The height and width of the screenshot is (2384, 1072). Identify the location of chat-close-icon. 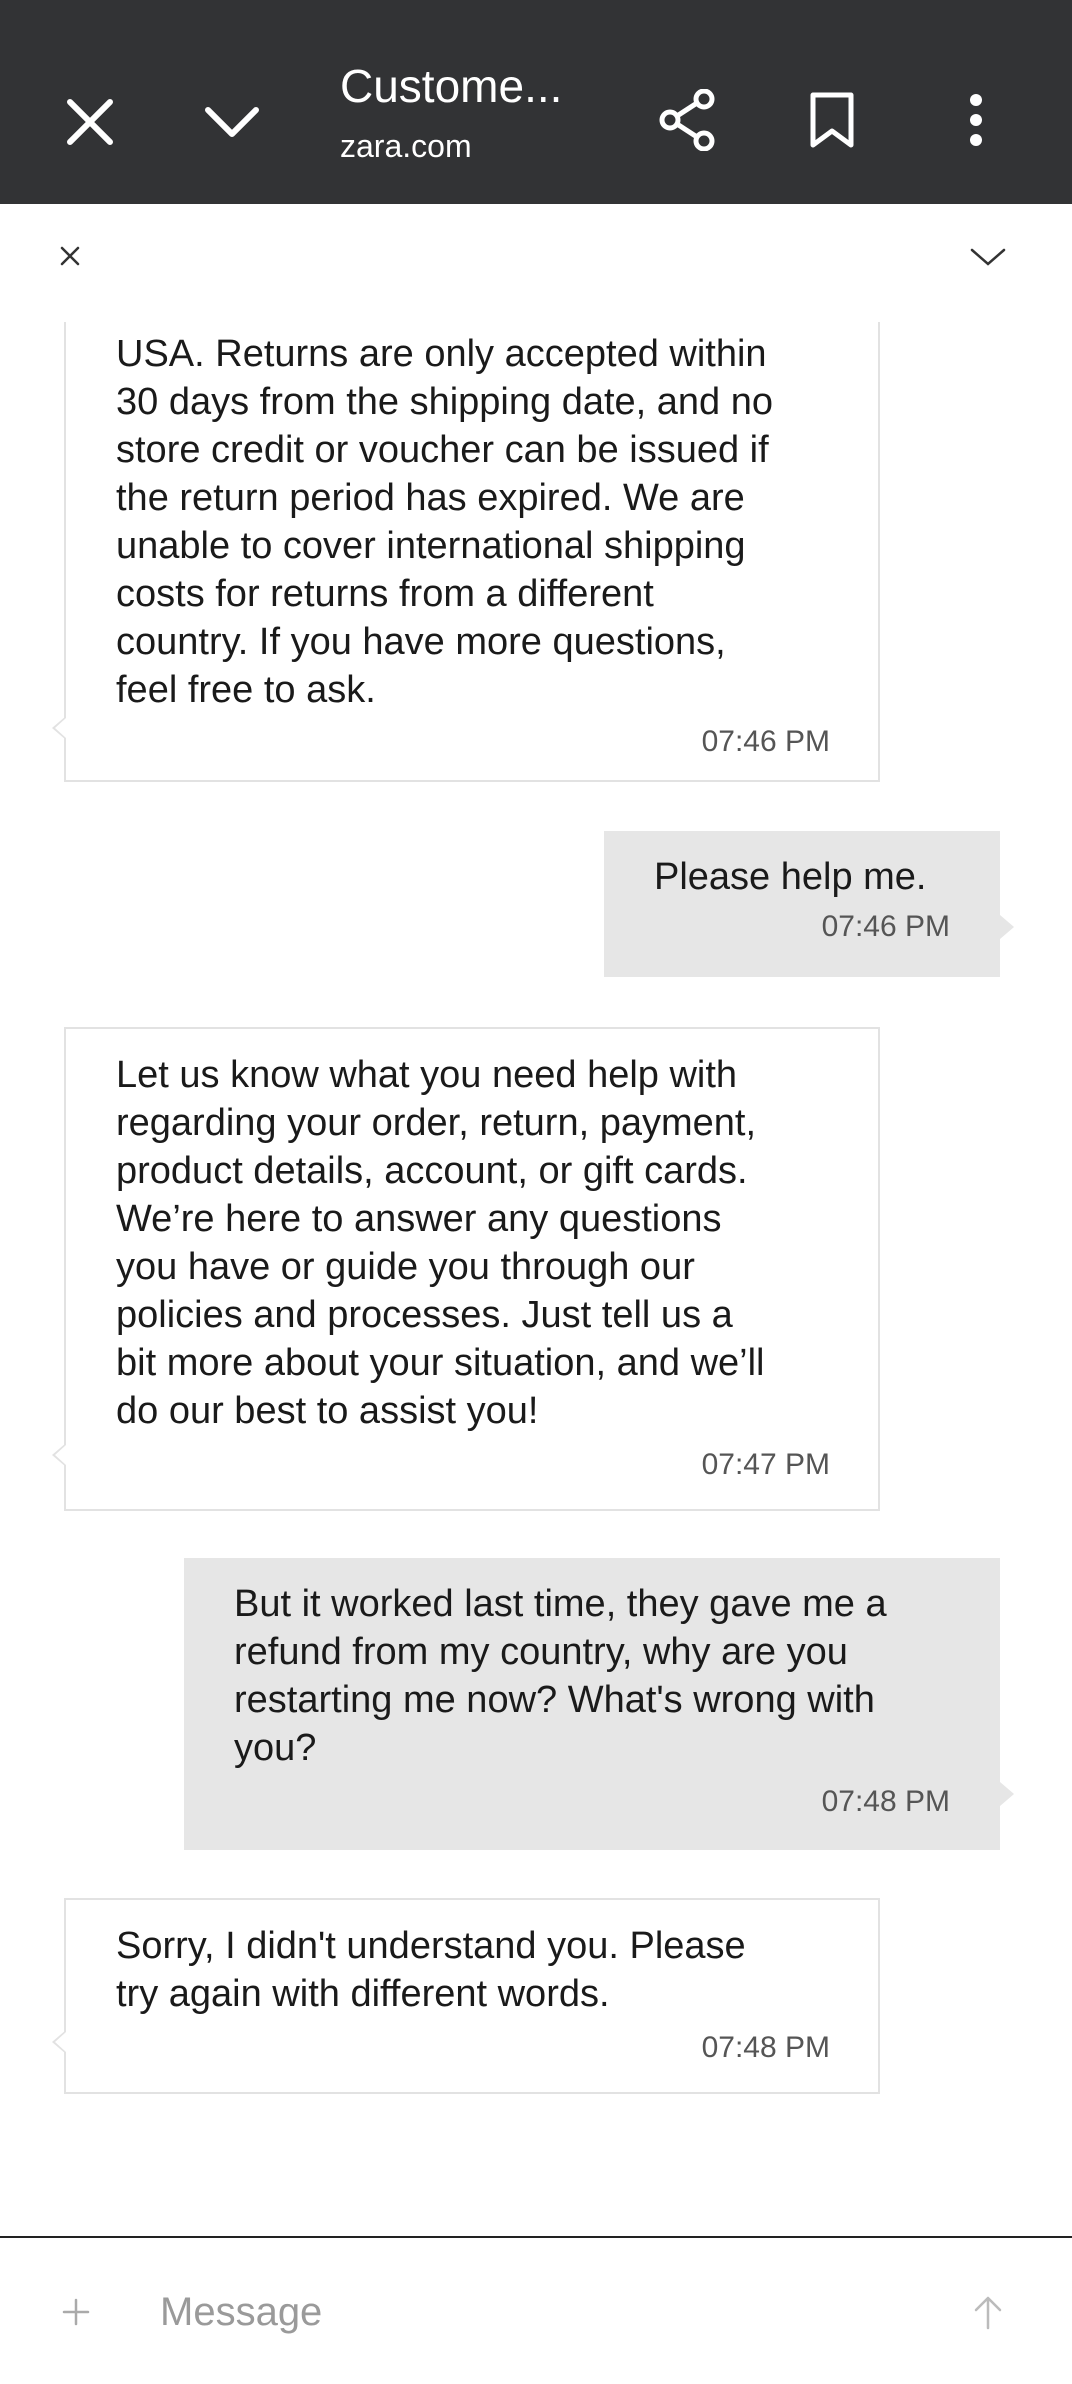
(70, 256).